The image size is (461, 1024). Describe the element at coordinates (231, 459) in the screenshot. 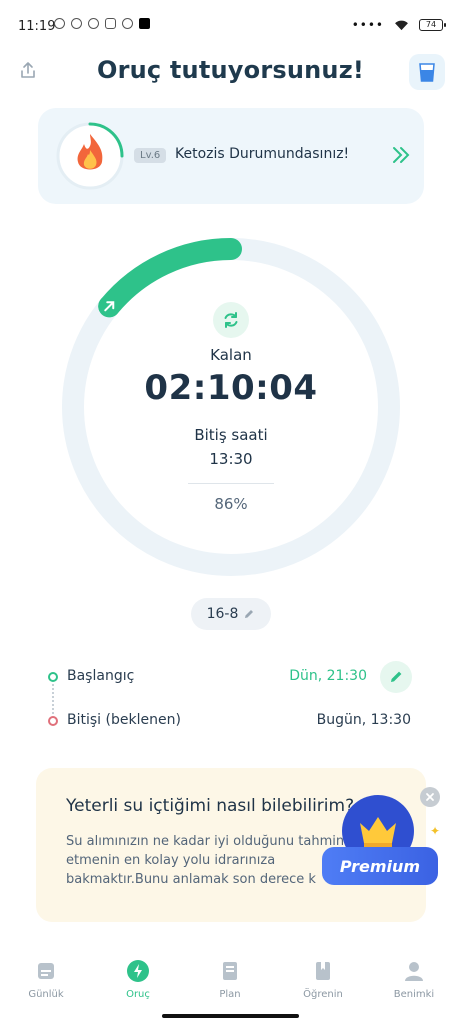

I see `end-time-value: 13:30` at that location.